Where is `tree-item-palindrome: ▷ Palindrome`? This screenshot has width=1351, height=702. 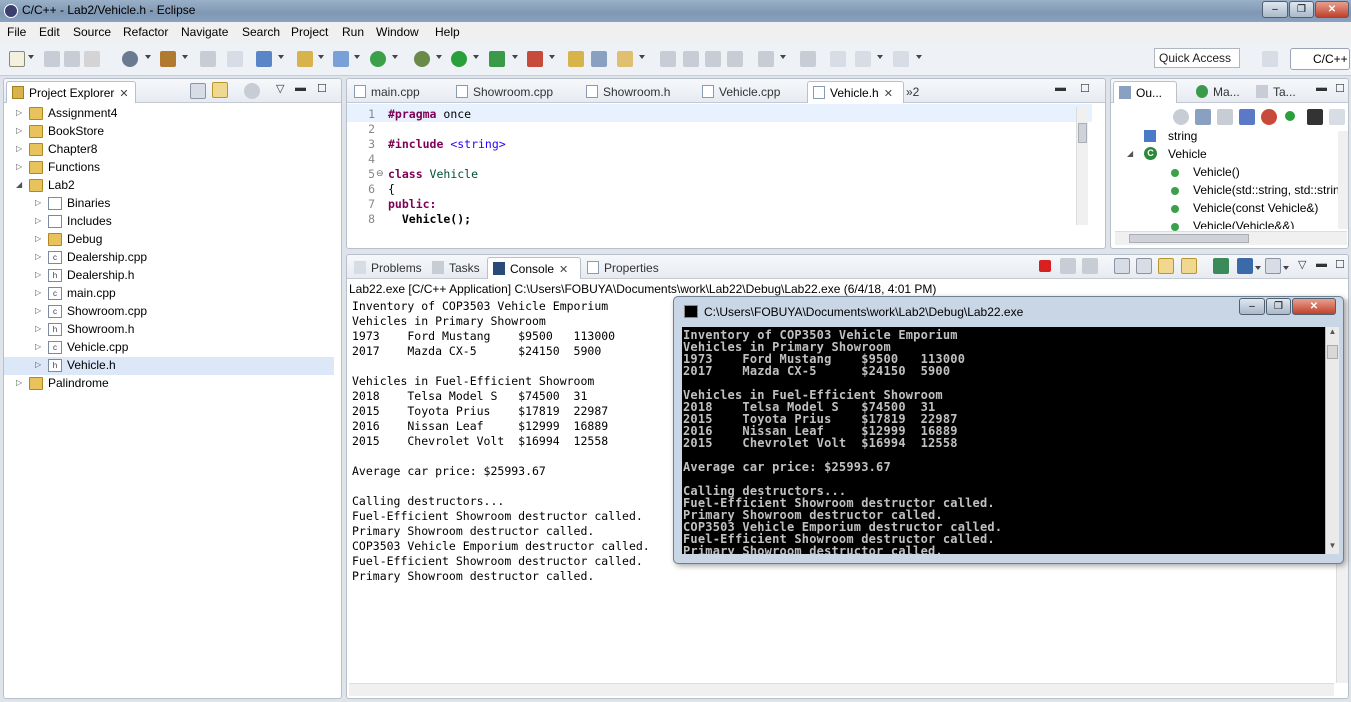 tree-item-palindrome: ▷ Palindrome is located at coordinates (169, 384).